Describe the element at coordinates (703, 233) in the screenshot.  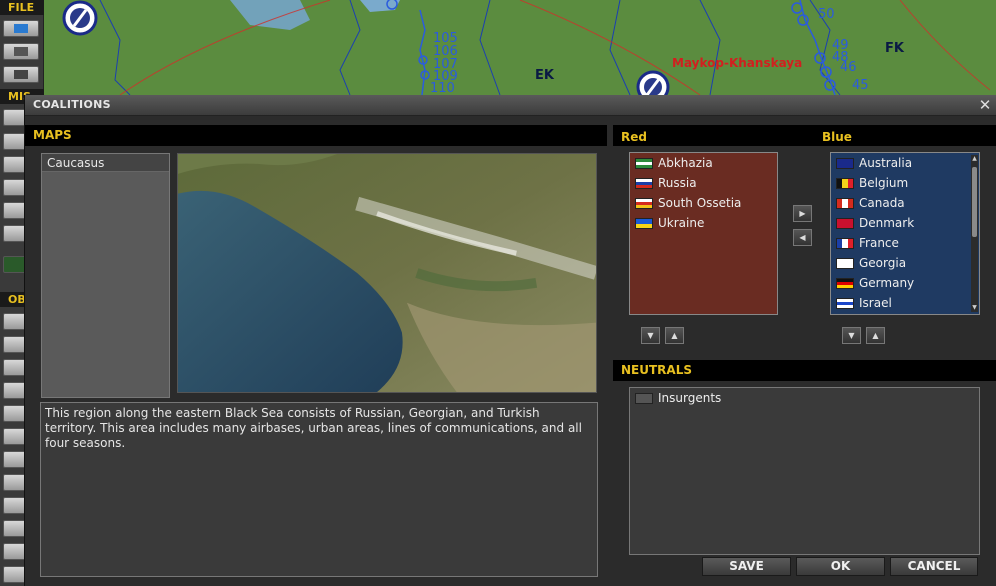
I see `red-coalition-list: Abkhazia Russia South Ossetia Ukraine` at that location.